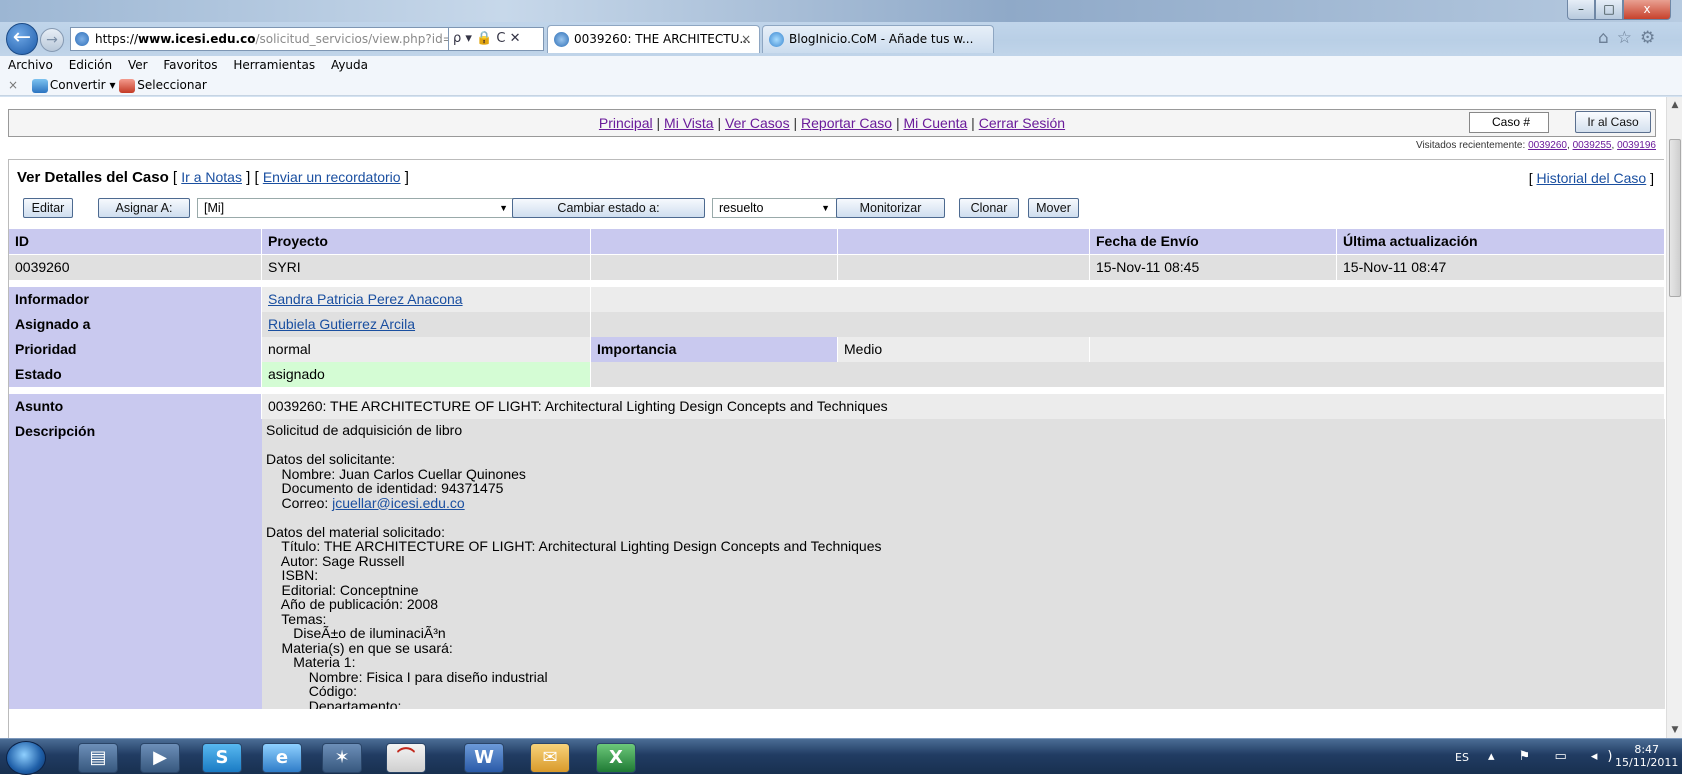 This screenshot has height=775, width=1682. What do you see at coordinates (426, 267) in the screenshot?
I see `case-project: SYRI` at bounding box center [426, 267].